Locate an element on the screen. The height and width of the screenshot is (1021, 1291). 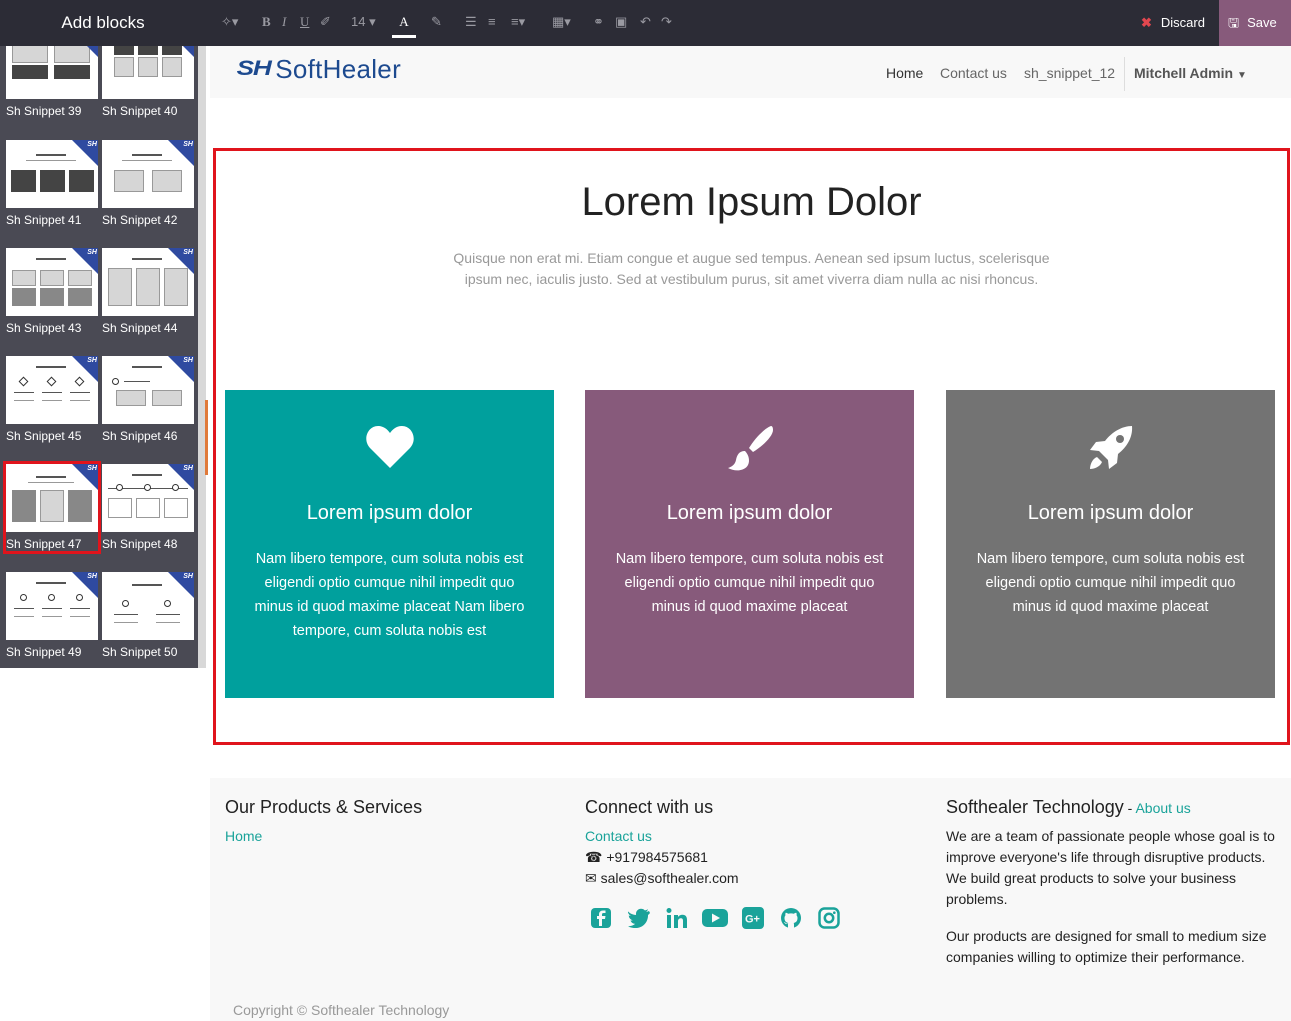
snippet-thumbnail: SH Sh Snippet 47 is located at coordinates (52, 507).